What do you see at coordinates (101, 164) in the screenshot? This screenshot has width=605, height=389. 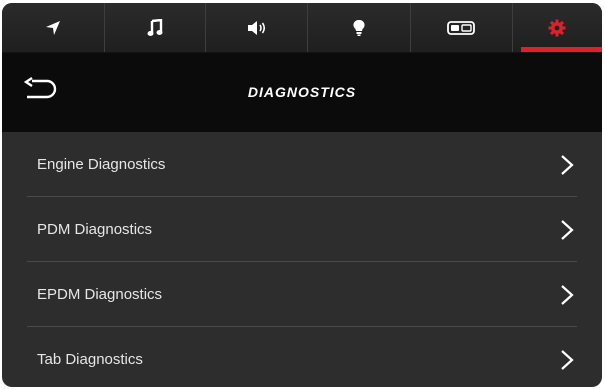 I see `menu-item-label: Engine Diagnostics` at bounding box center [101, 164].